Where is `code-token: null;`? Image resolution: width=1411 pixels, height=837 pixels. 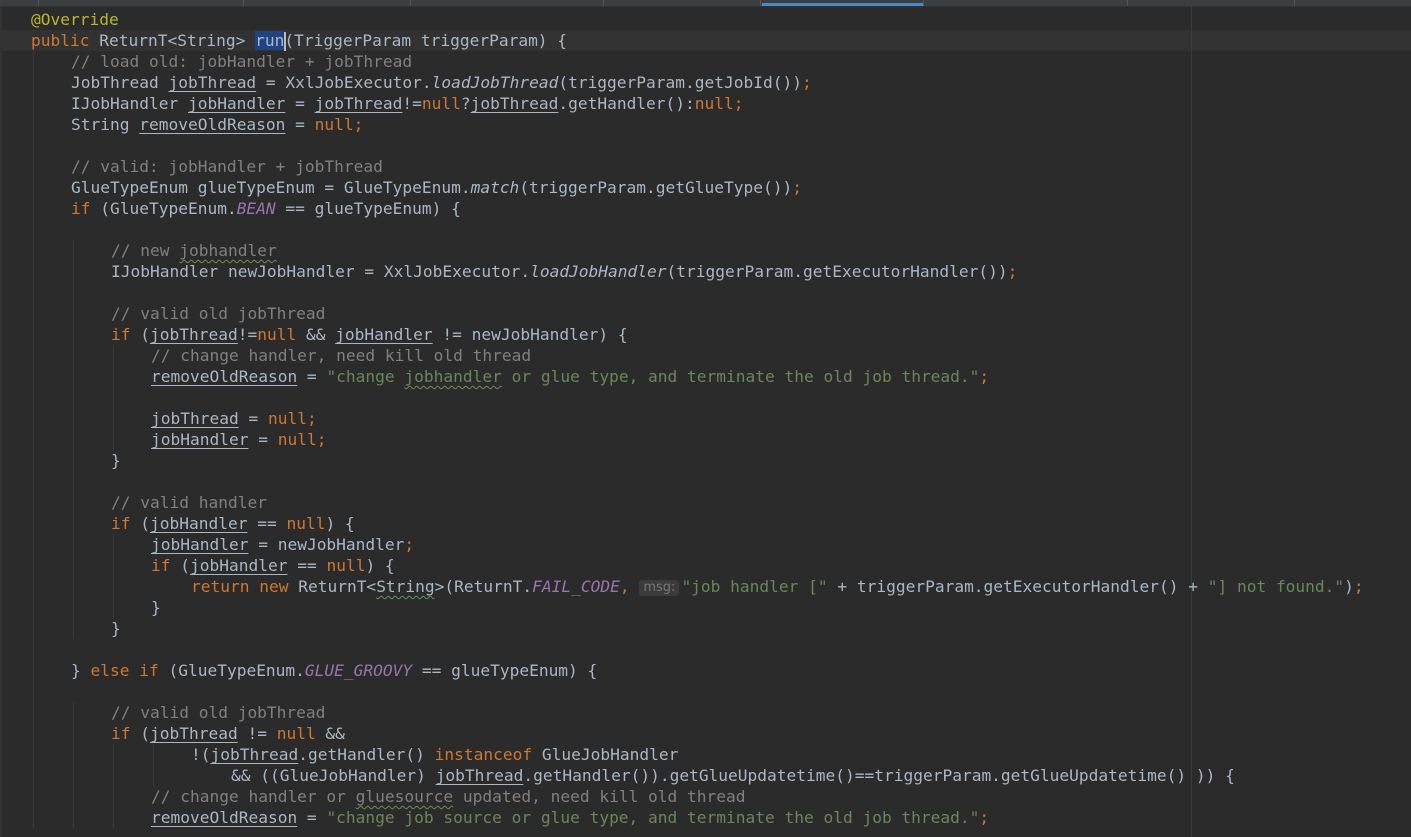
code-token: null; is located at coordinates (302, 439).